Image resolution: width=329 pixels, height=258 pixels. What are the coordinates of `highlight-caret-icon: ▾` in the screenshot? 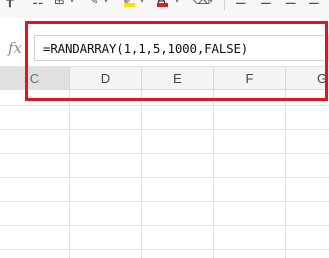 It's located at (142, 2).